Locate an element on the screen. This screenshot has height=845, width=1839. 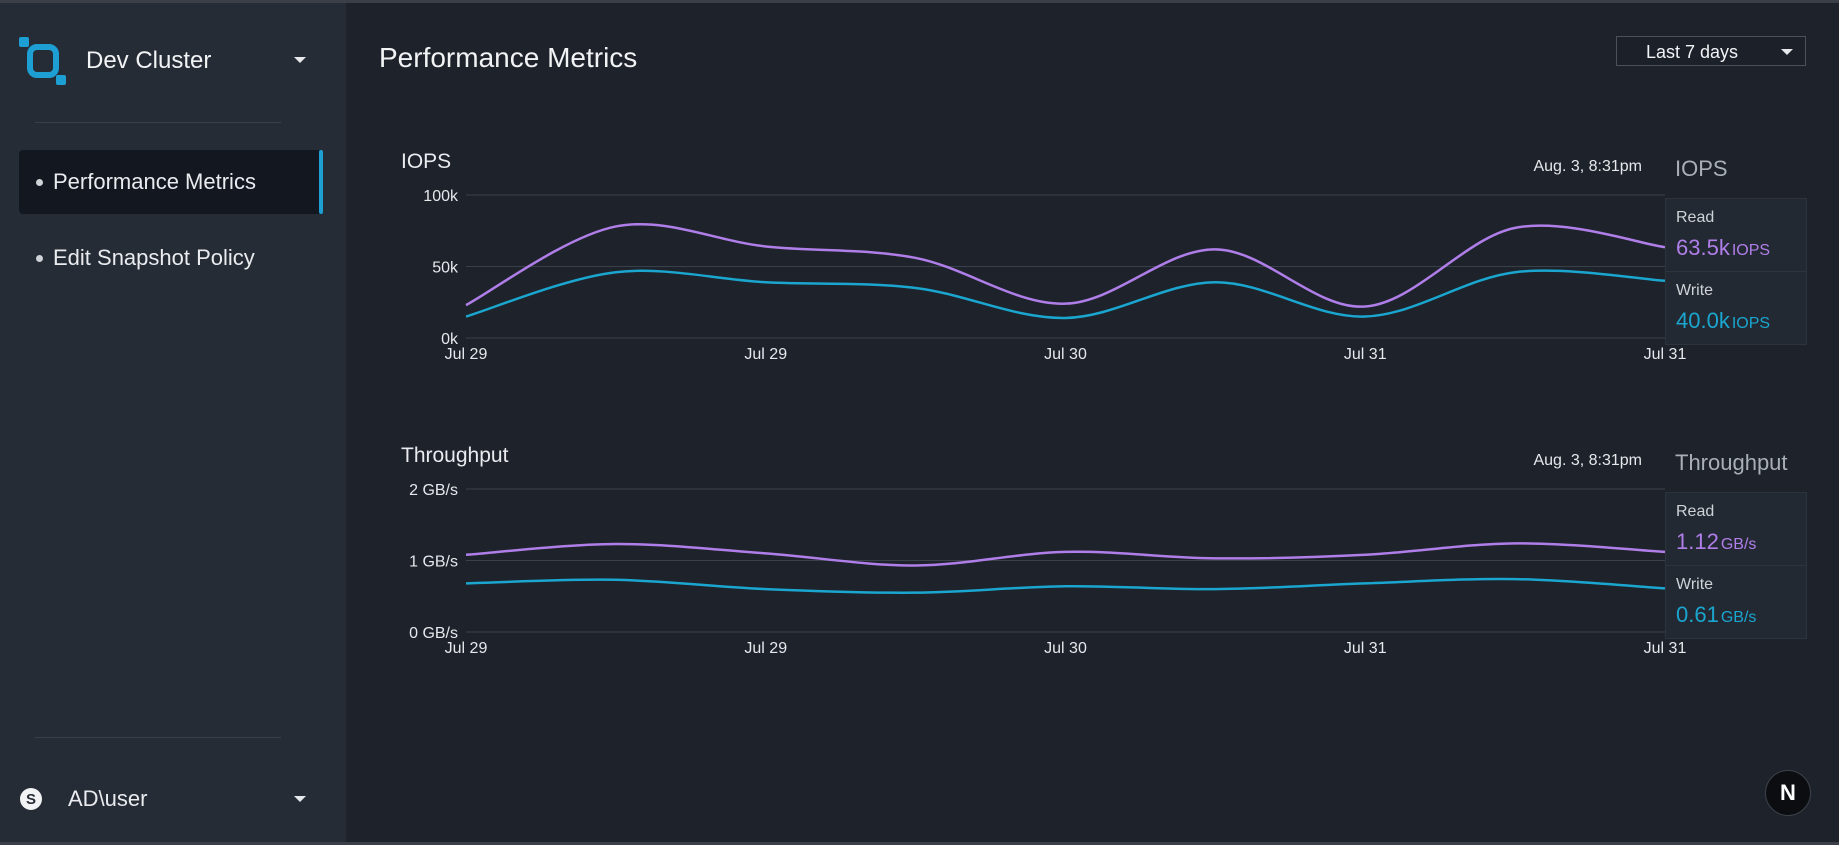
write-stat: Write 40.0k IOPS is located at coordinates (1736, 308).